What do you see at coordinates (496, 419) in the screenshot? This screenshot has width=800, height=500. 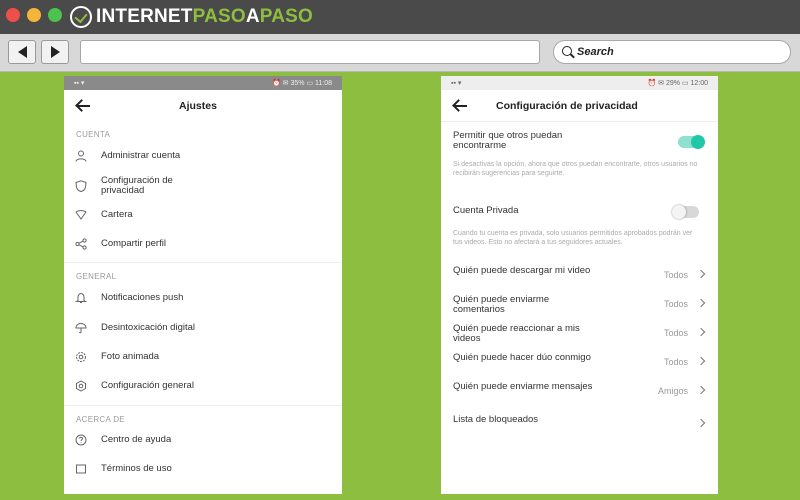 I see `option-label: Lista de bloqueados` at bounding box center [496, 419].